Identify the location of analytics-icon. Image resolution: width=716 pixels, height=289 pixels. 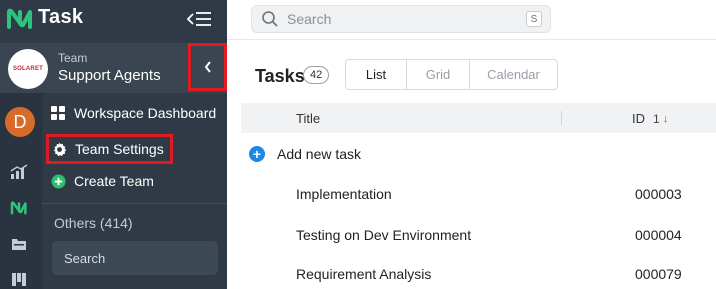
(19, 172).